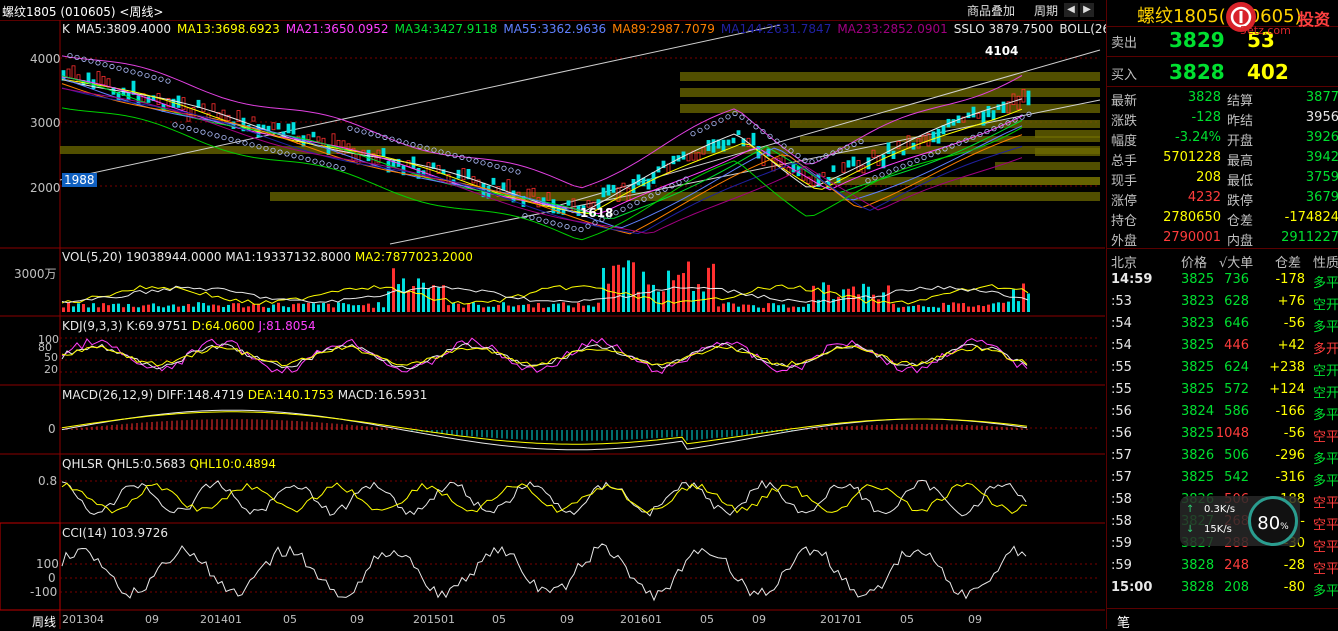 This screenshot has width=1338, height=631. I want to click on stat-label: 现手, so click(1124, 181).